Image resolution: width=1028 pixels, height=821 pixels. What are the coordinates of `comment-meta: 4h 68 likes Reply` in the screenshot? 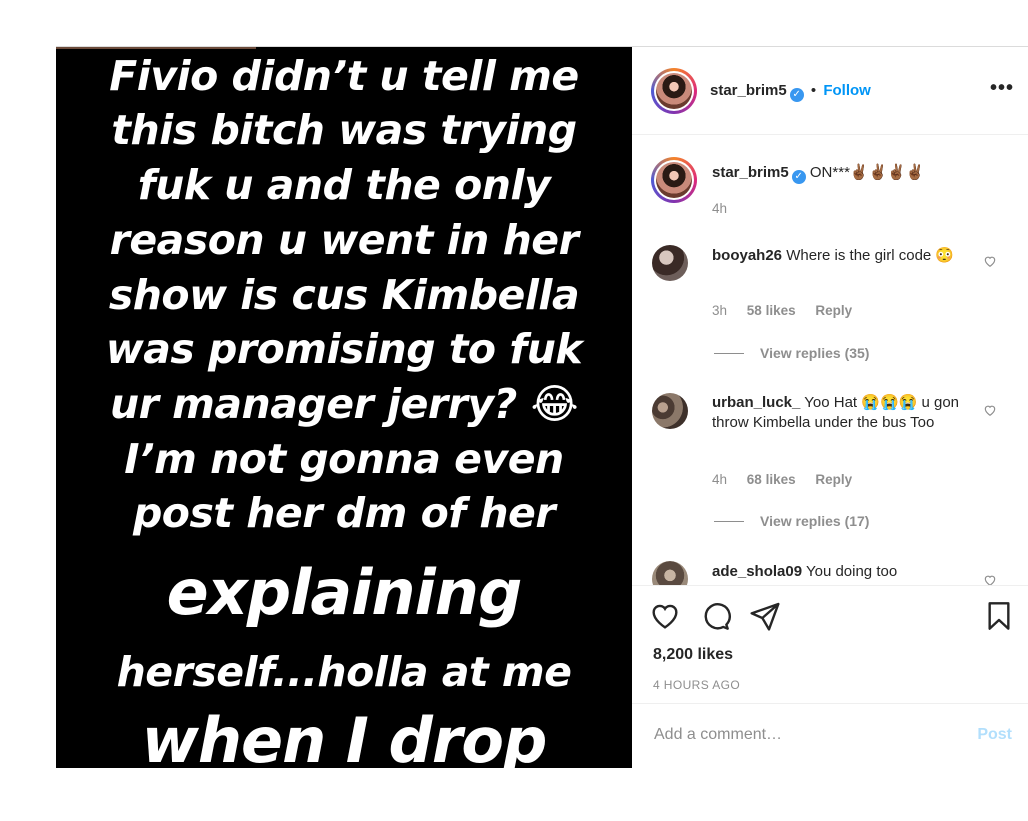 It's located at (790, 479).